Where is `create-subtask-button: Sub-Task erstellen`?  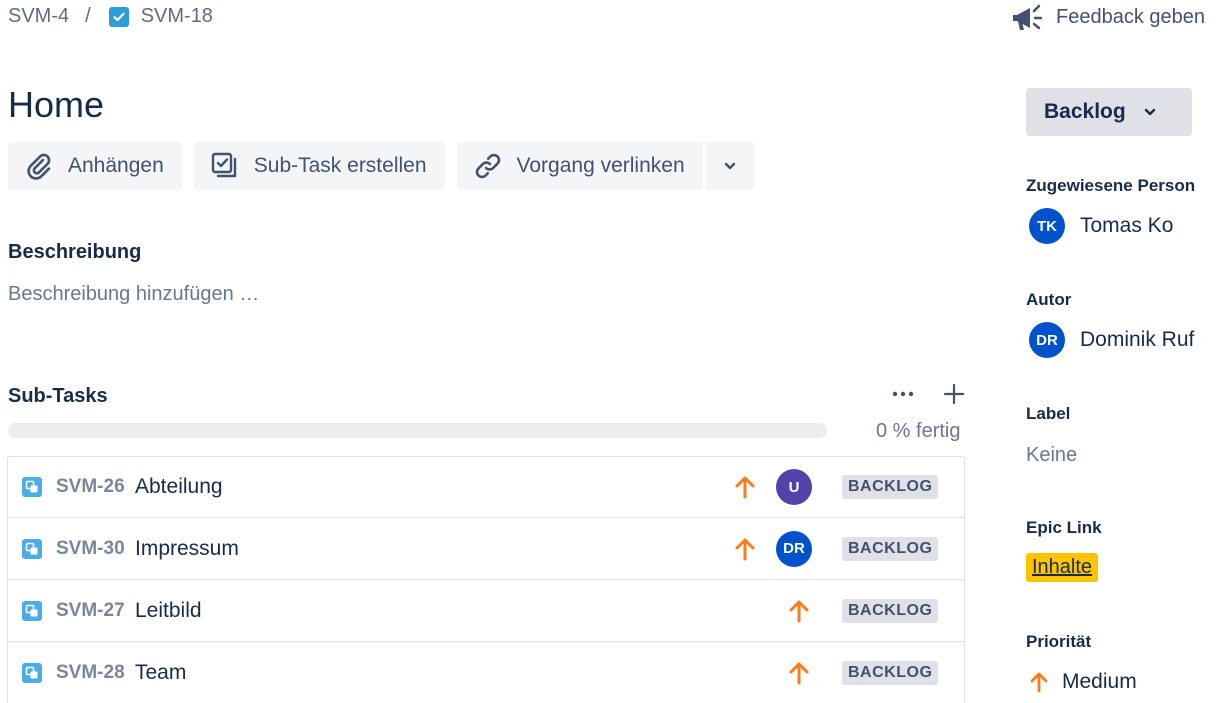 create-subtask-button: Sub-Task erstellen is located at coordinates (319, 166).